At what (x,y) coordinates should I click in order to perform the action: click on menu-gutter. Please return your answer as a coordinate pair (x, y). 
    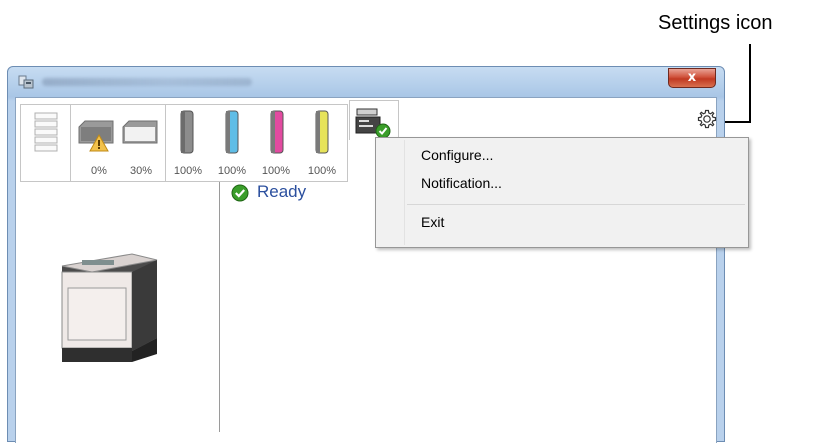
    Looking at the image, I should click on (404, 192).